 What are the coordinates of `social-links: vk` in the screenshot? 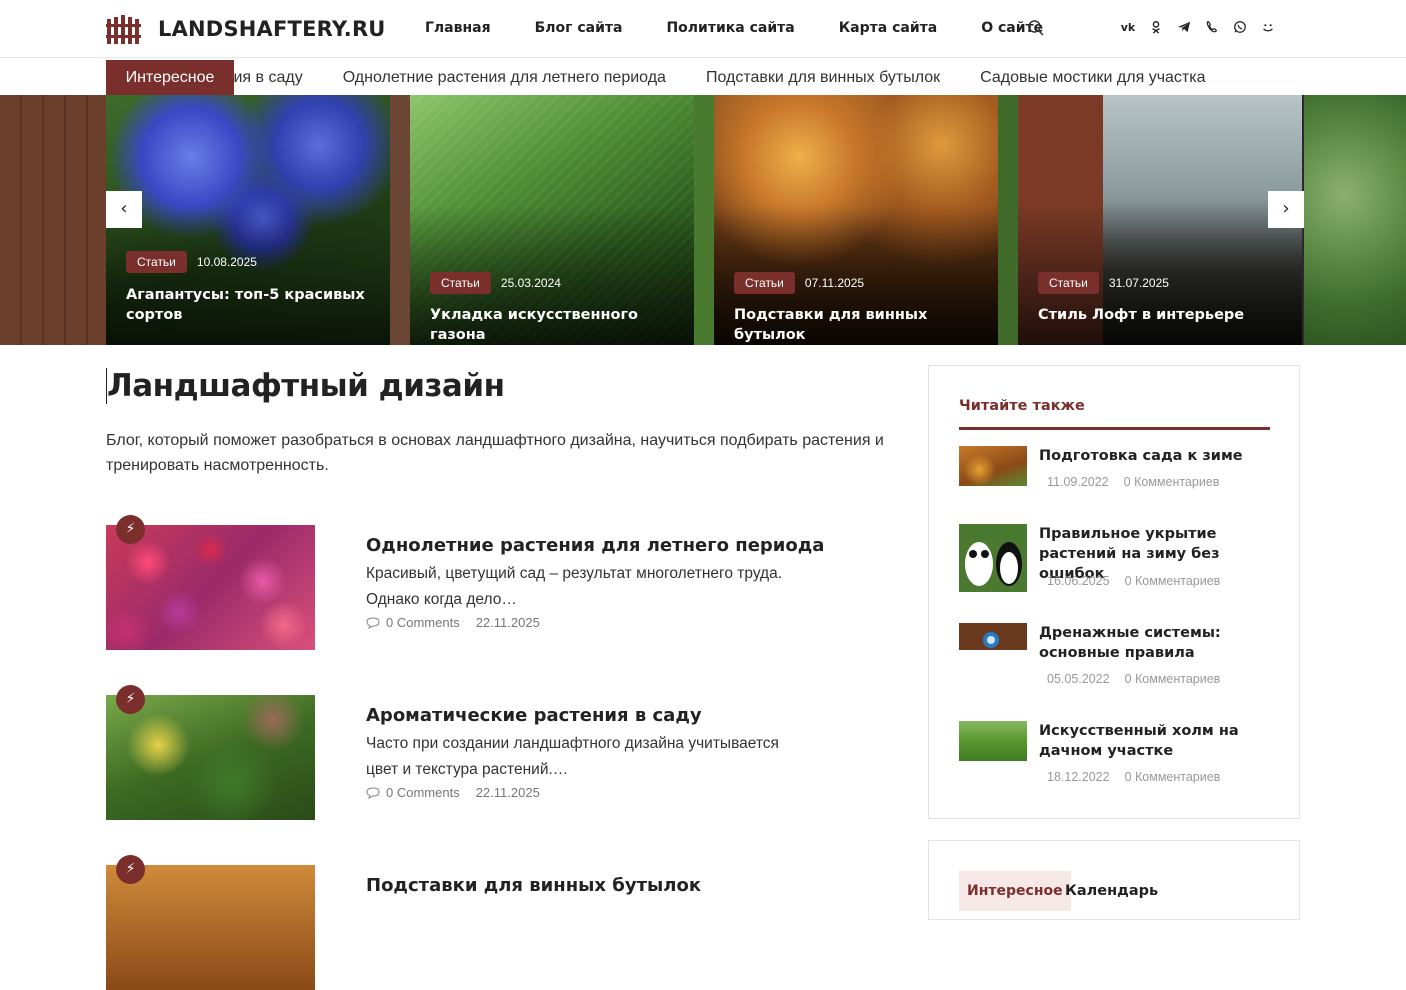 It's located at (1204, 28).